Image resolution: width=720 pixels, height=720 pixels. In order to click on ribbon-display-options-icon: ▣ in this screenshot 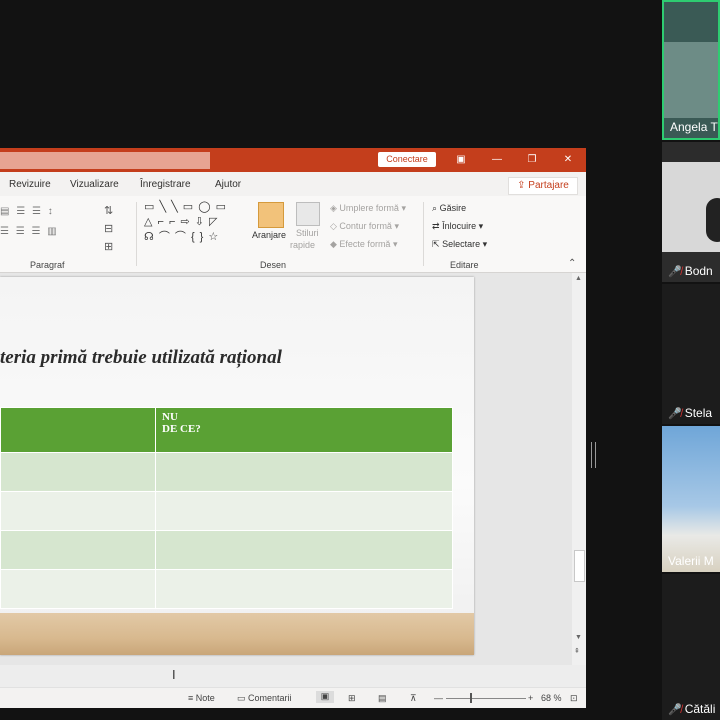, I will do `click(461, 160)`.